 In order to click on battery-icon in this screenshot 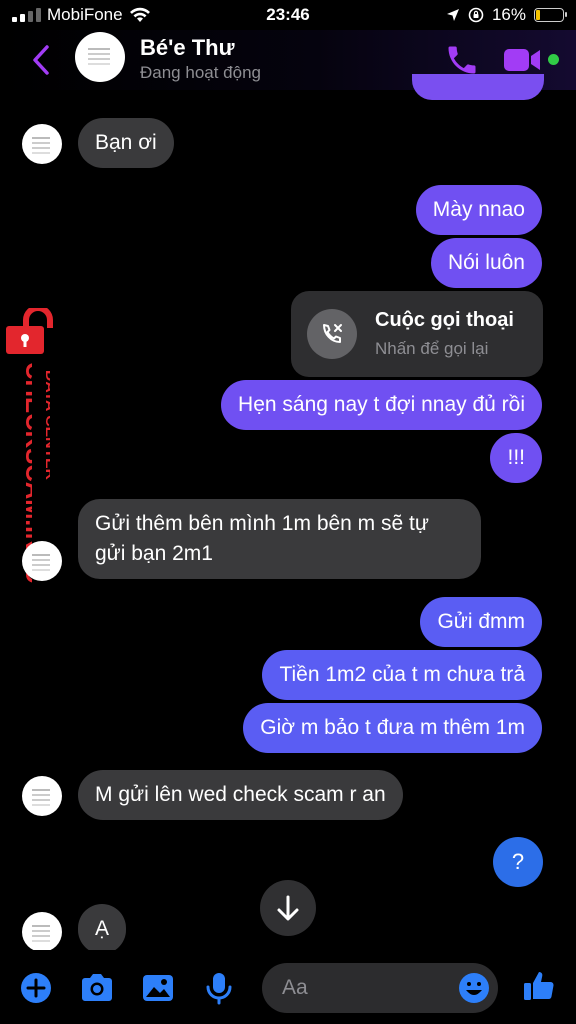, I will do `click(550, 15)`.